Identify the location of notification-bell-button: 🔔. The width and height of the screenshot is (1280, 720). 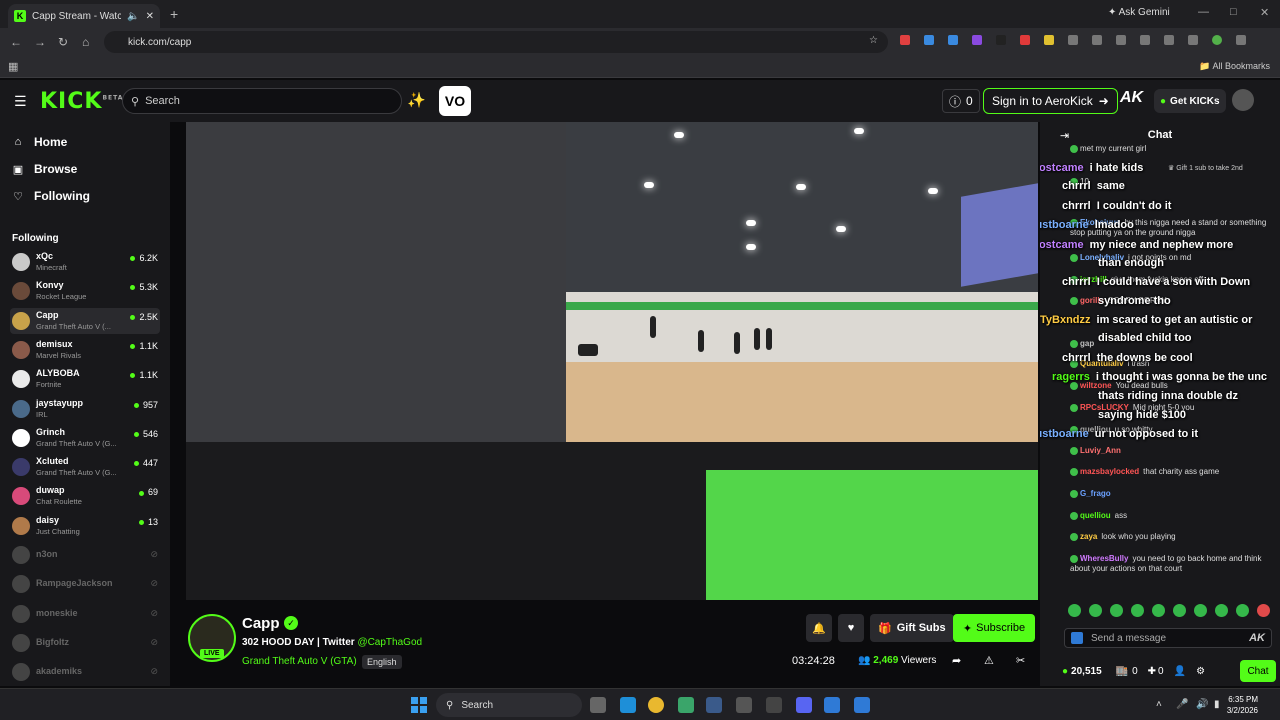
(819, 628).